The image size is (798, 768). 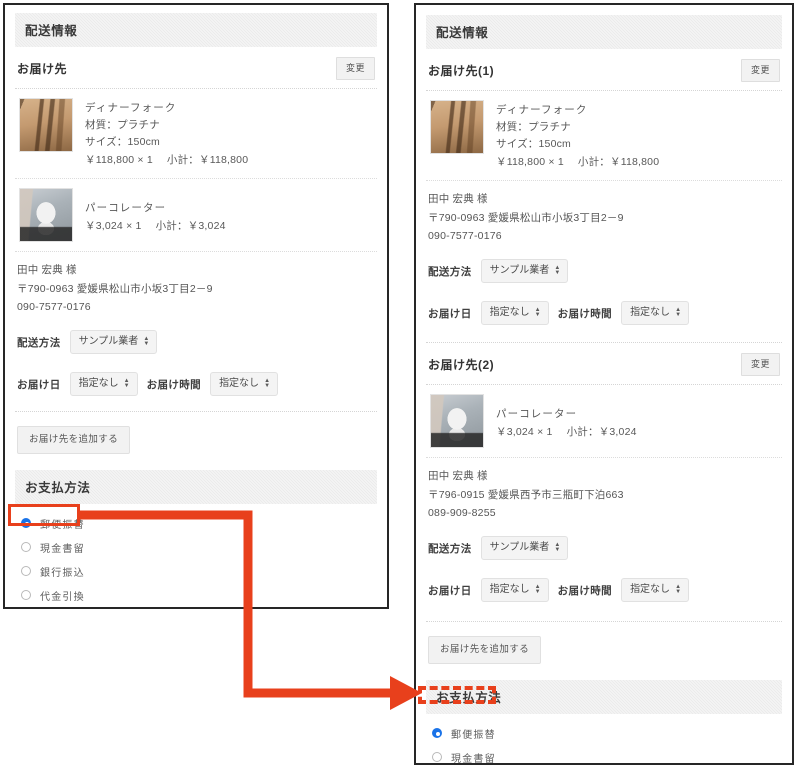 What do you see at coordinates (530, 162) in the screenshot?
I see `item-unit-price: ￥118,800 × 1` at bounding box center [530, 162].